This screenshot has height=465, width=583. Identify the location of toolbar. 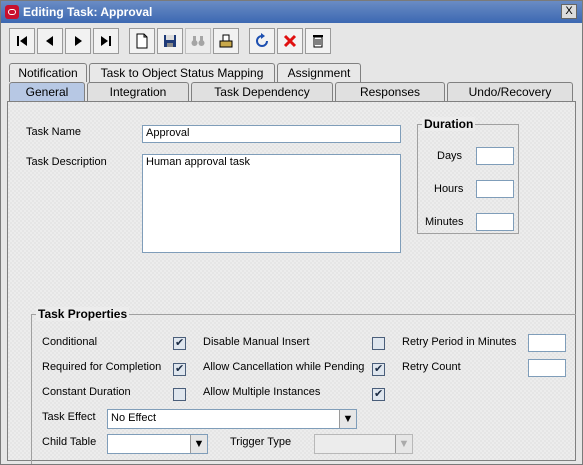
(292, 43).